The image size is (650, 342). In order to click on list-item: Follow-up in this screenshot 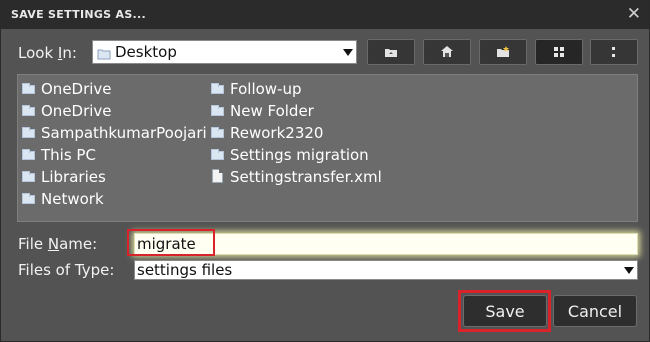, I will do `click(256, 89)`.